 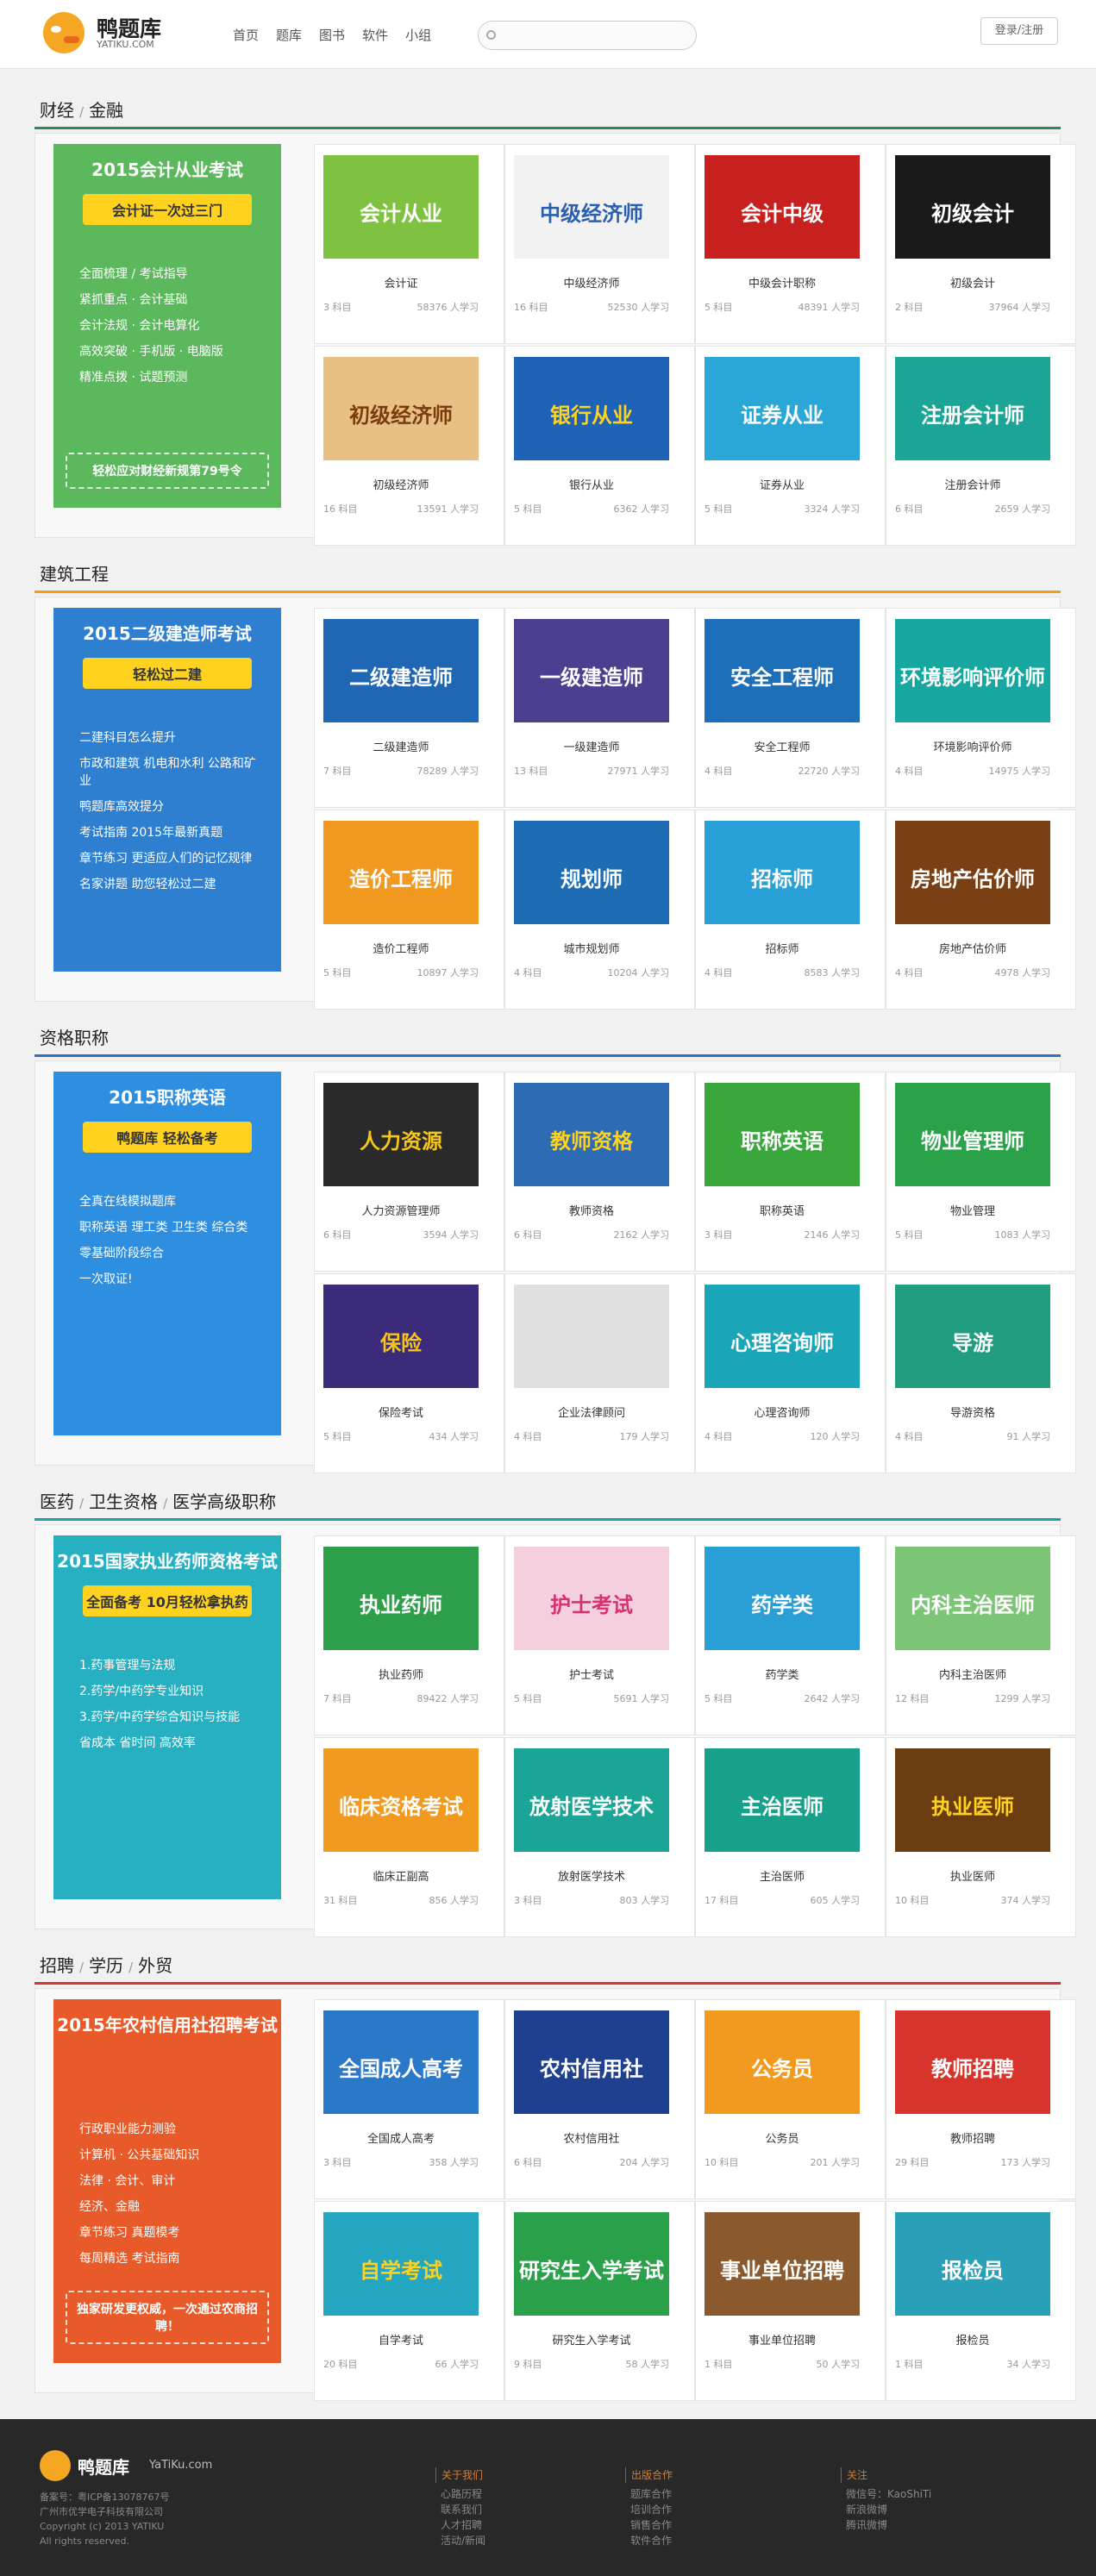 I want to click on course-name: 护士考试, so click(x=591, y=1674).